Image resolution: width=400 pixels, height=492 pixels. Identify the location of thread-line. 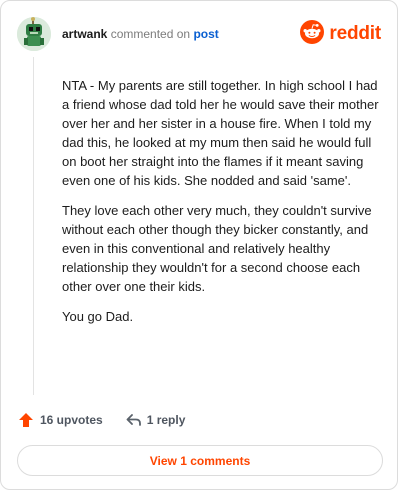
(33, 226).